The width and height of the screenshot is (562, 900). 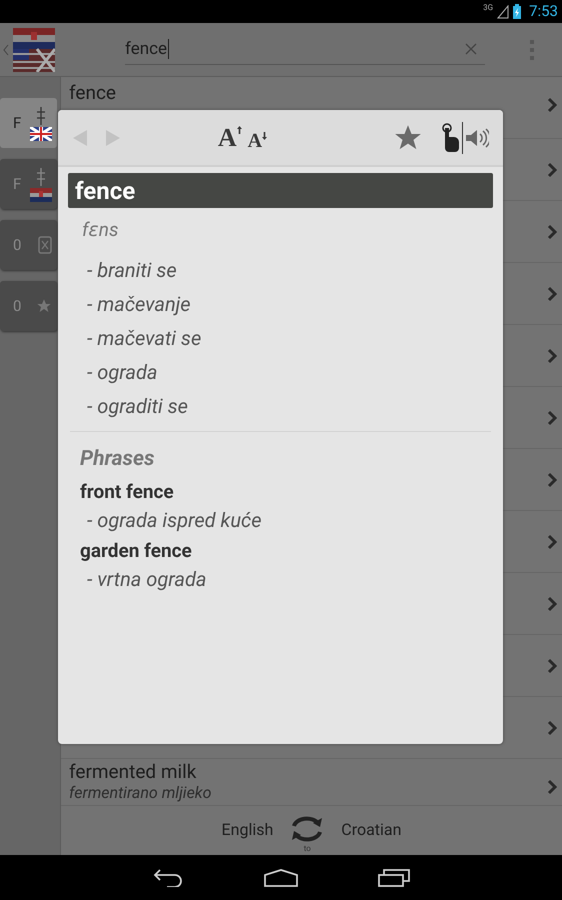 I want to click on translation: - ograda, so click(x=122, y=371).